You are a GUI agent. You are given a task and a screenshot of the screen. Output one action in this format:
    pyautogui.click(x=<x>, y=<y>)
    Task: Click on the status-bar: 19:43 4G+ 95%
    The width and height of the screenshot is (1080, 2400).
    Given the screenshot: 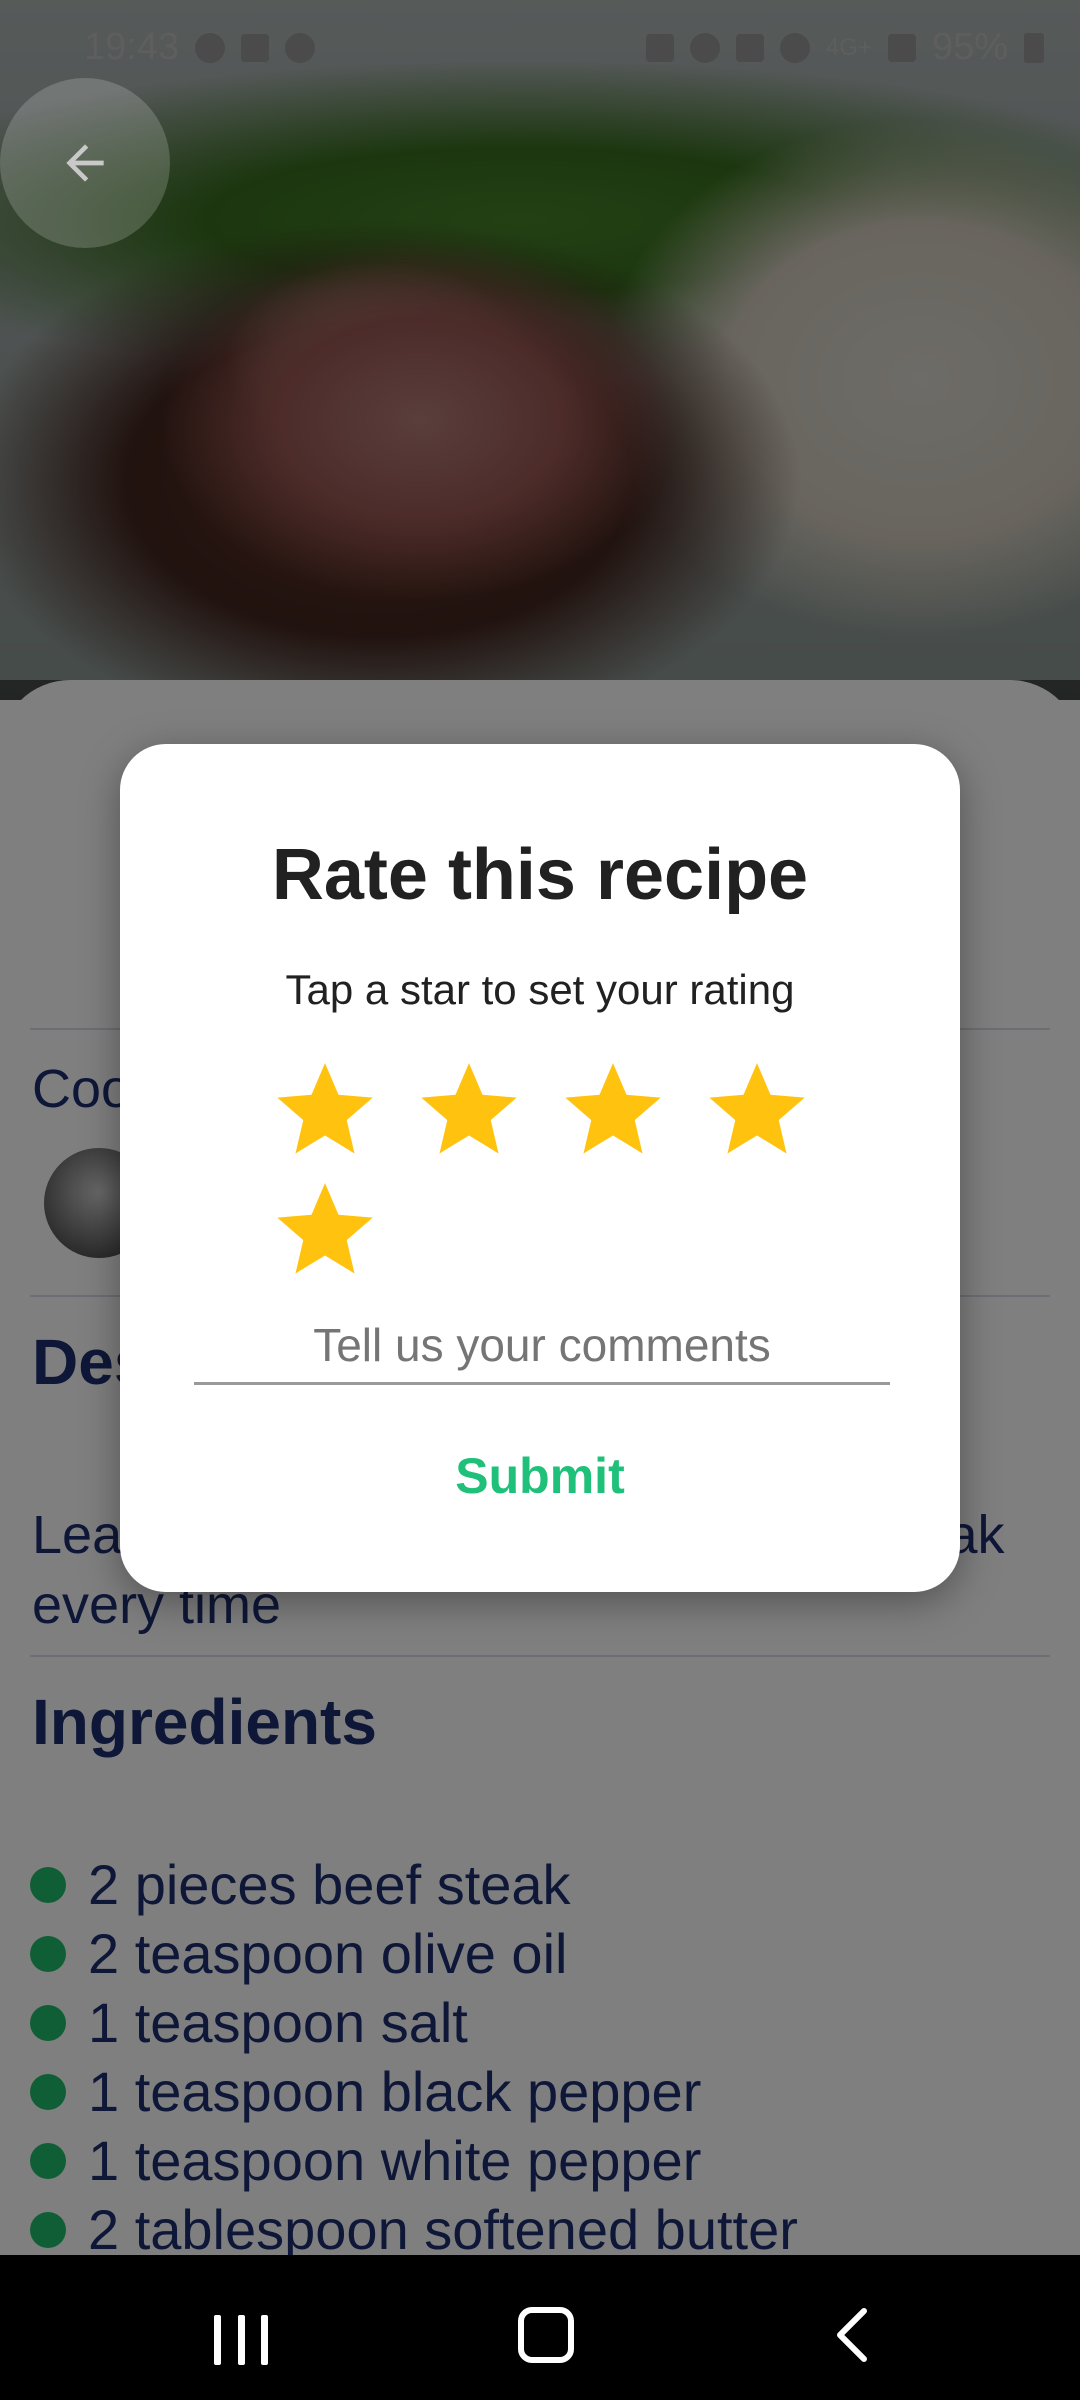 What is the action you would take?
    pyautogui.click(x=540, y=50)
    